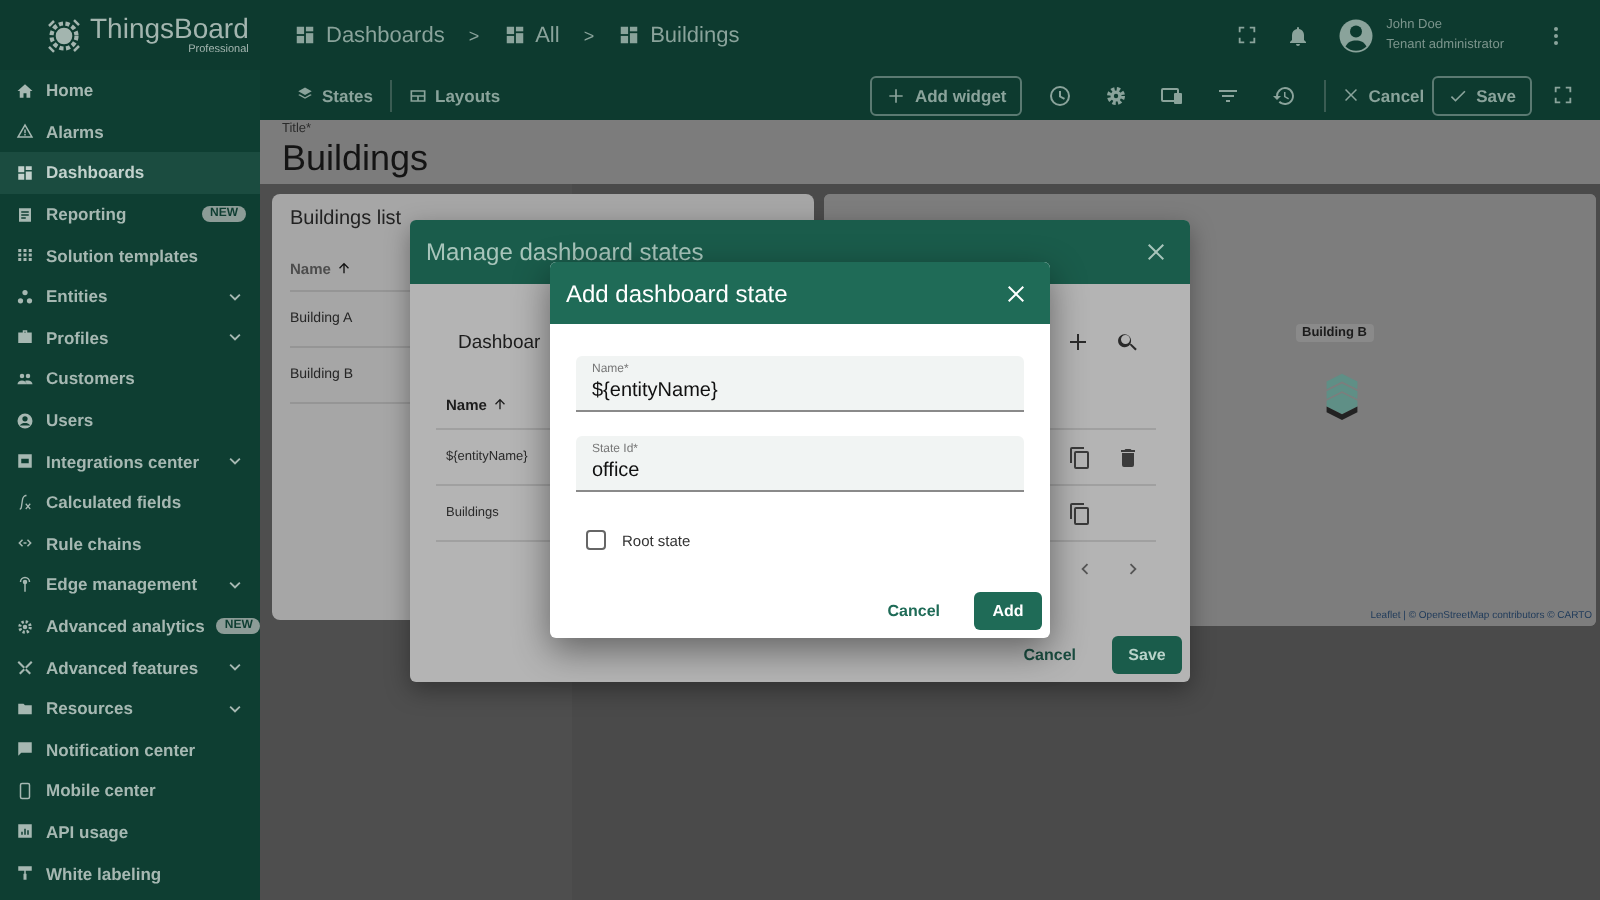 The image size is (1600, 900). Describe the element at coordinates (25, 461) in the screenshot. I see `box-icon` at that location.